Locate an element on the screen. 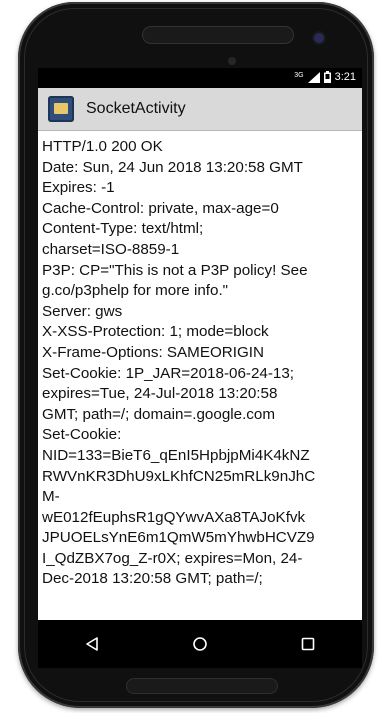 Image resolution: width=390 pixels, height=713 pixels. signal-icon is located at coordinates (313, 77).